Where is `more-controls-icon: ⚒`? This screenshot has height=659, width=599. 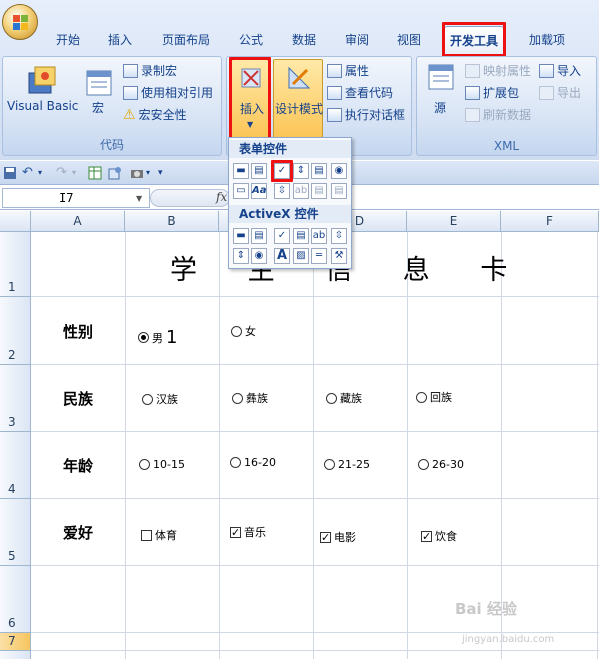
more-controls-icon: ⚒ is located at coordinates (339, 256).